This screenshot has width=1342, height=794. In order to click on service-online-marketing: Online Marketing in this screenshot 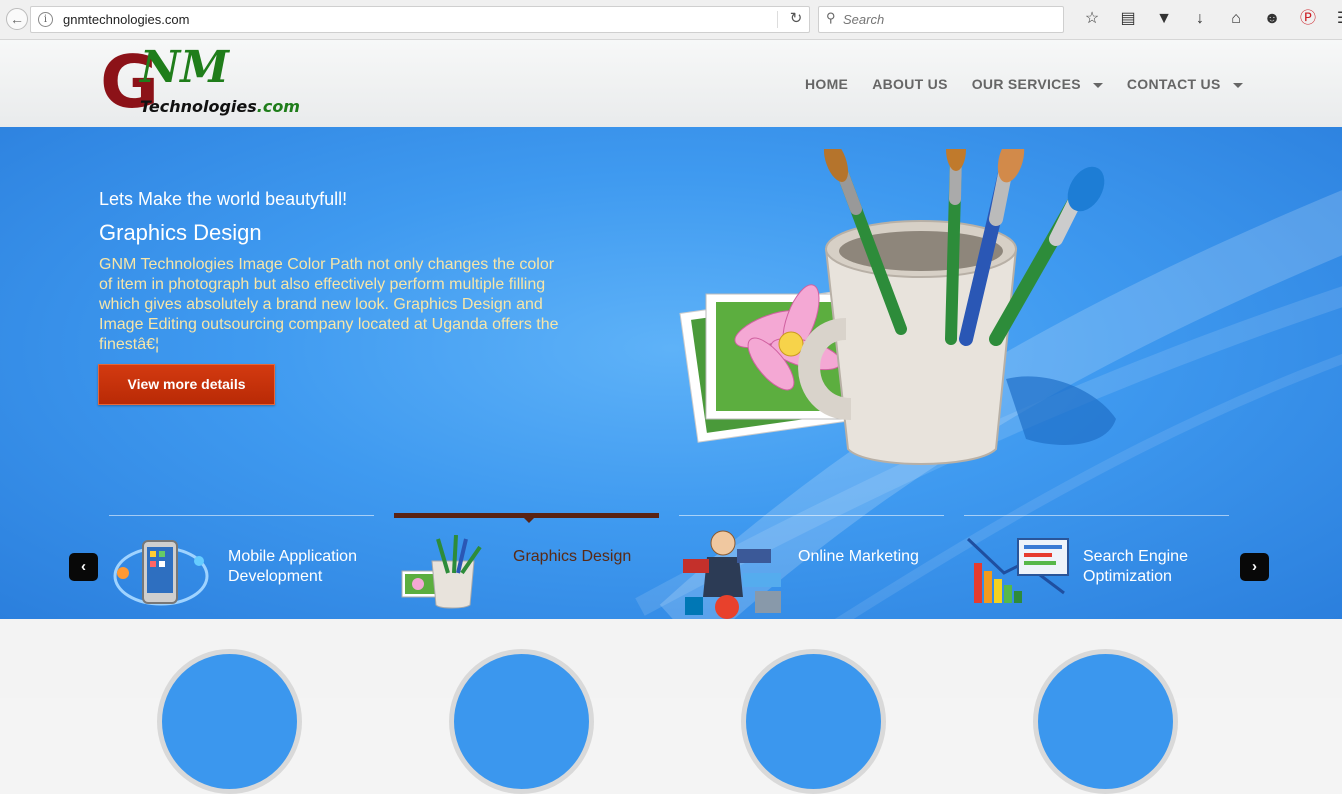, I will do `click(811, 573)`.